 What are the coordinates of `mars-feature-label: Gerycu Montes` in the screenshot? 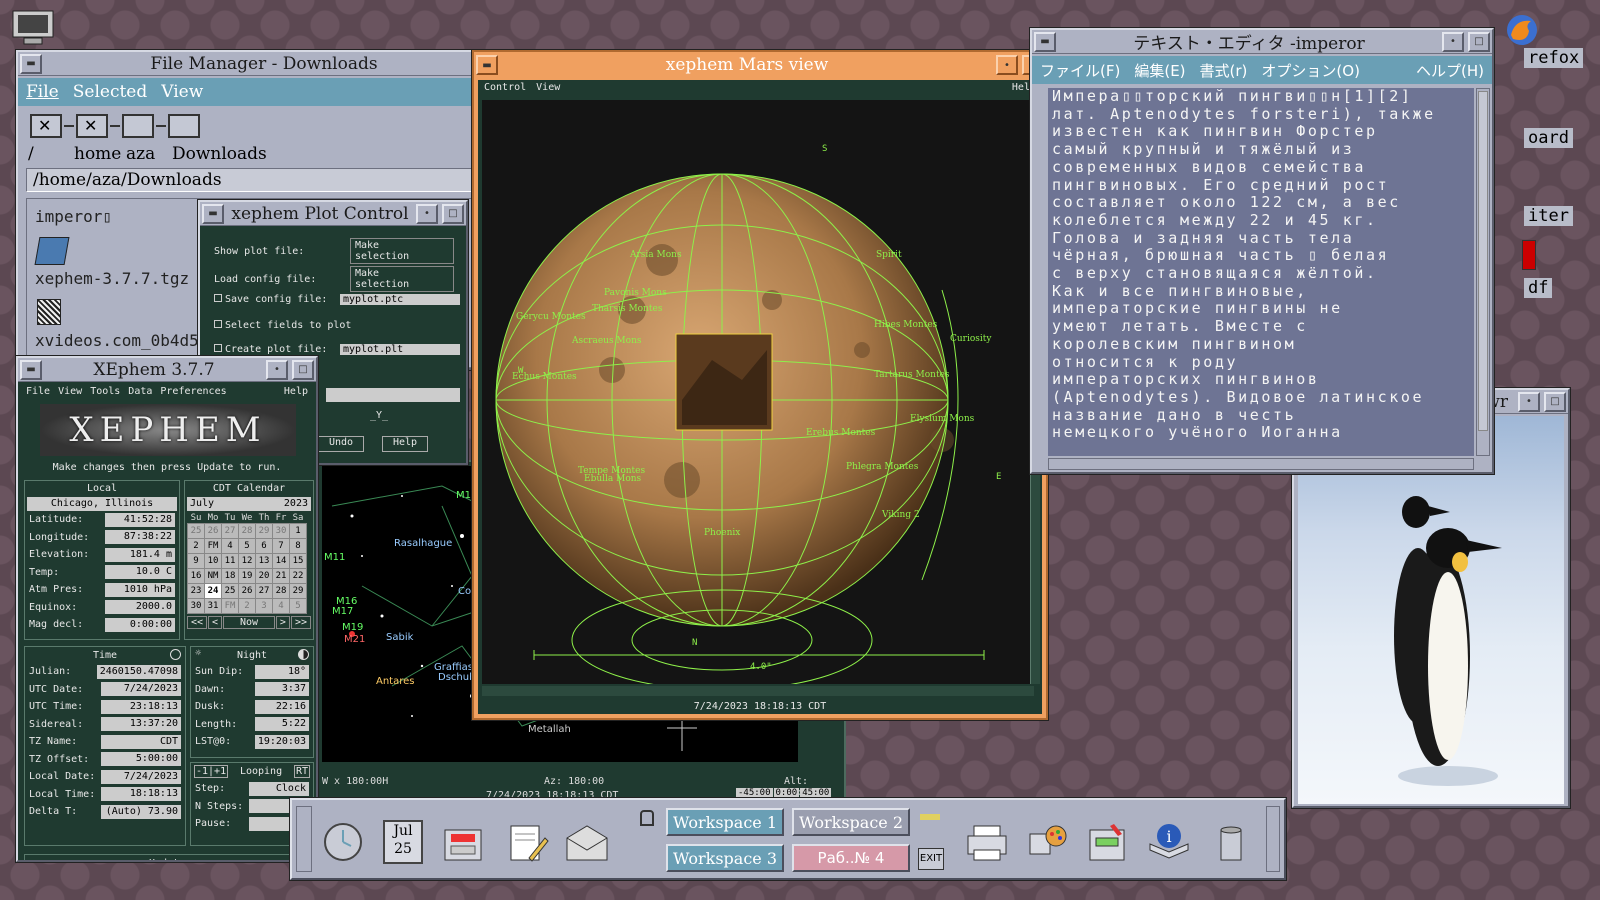 It's located at (551, 317).